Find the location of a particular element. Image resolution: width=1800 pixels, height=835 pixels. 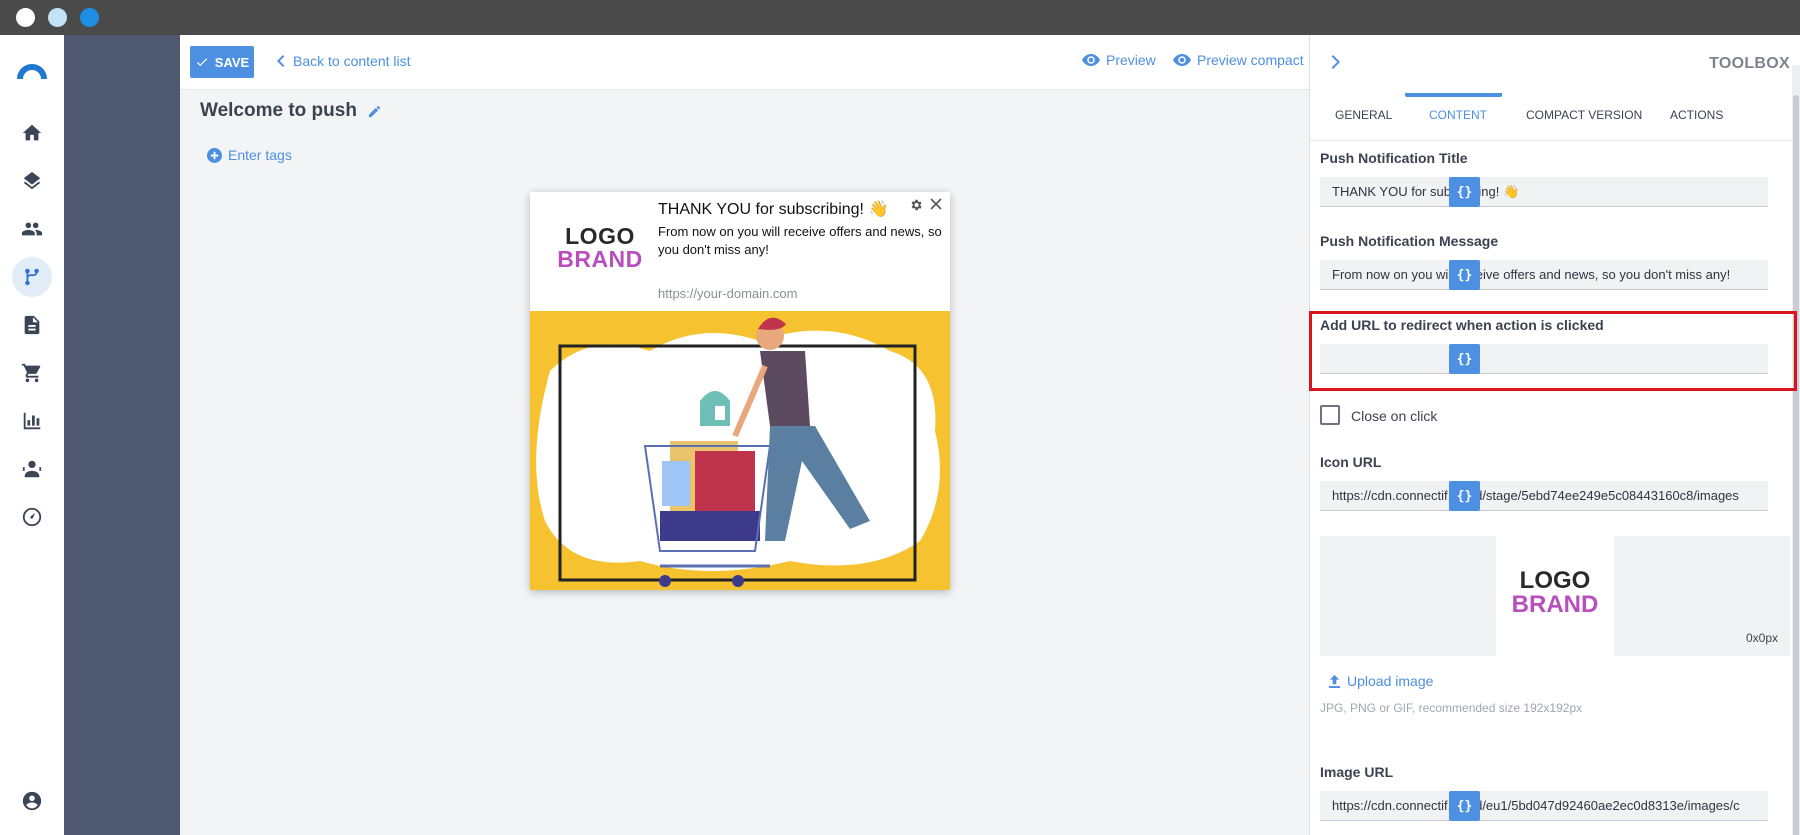

tab-actions: ACTIONS is located at coordinates (1696, 117).